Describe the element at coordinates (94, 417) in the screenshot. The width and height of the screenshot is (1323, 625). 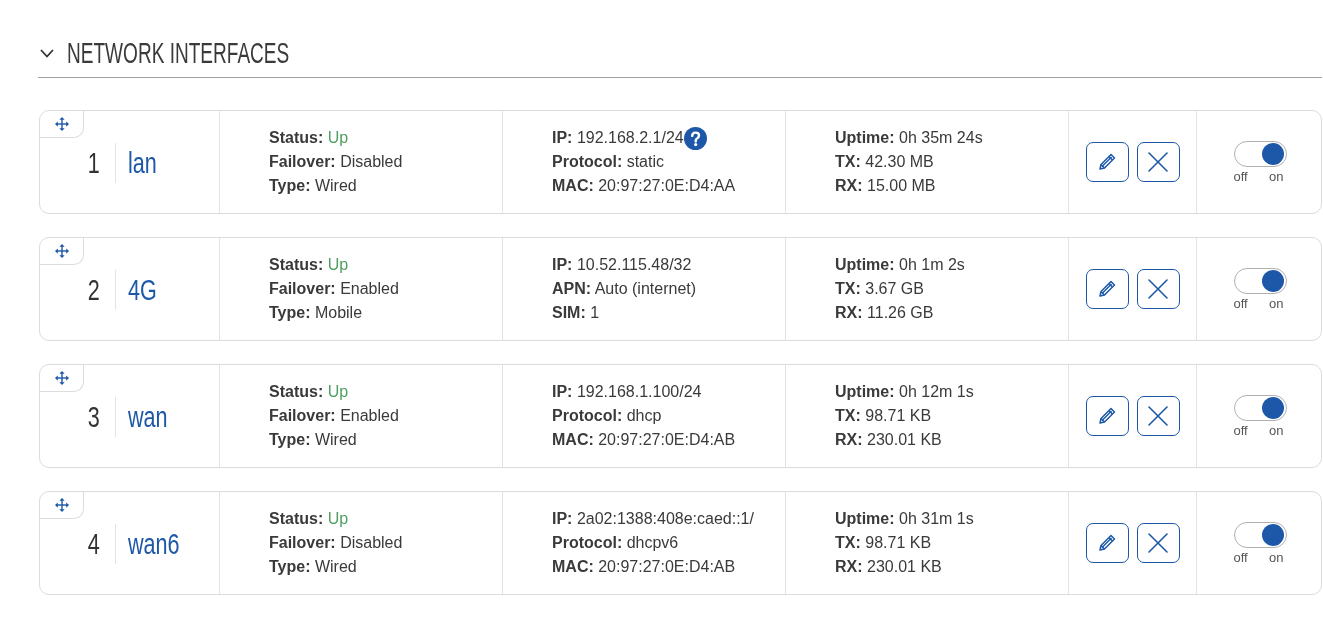
I see `row-number: 3` at that location.